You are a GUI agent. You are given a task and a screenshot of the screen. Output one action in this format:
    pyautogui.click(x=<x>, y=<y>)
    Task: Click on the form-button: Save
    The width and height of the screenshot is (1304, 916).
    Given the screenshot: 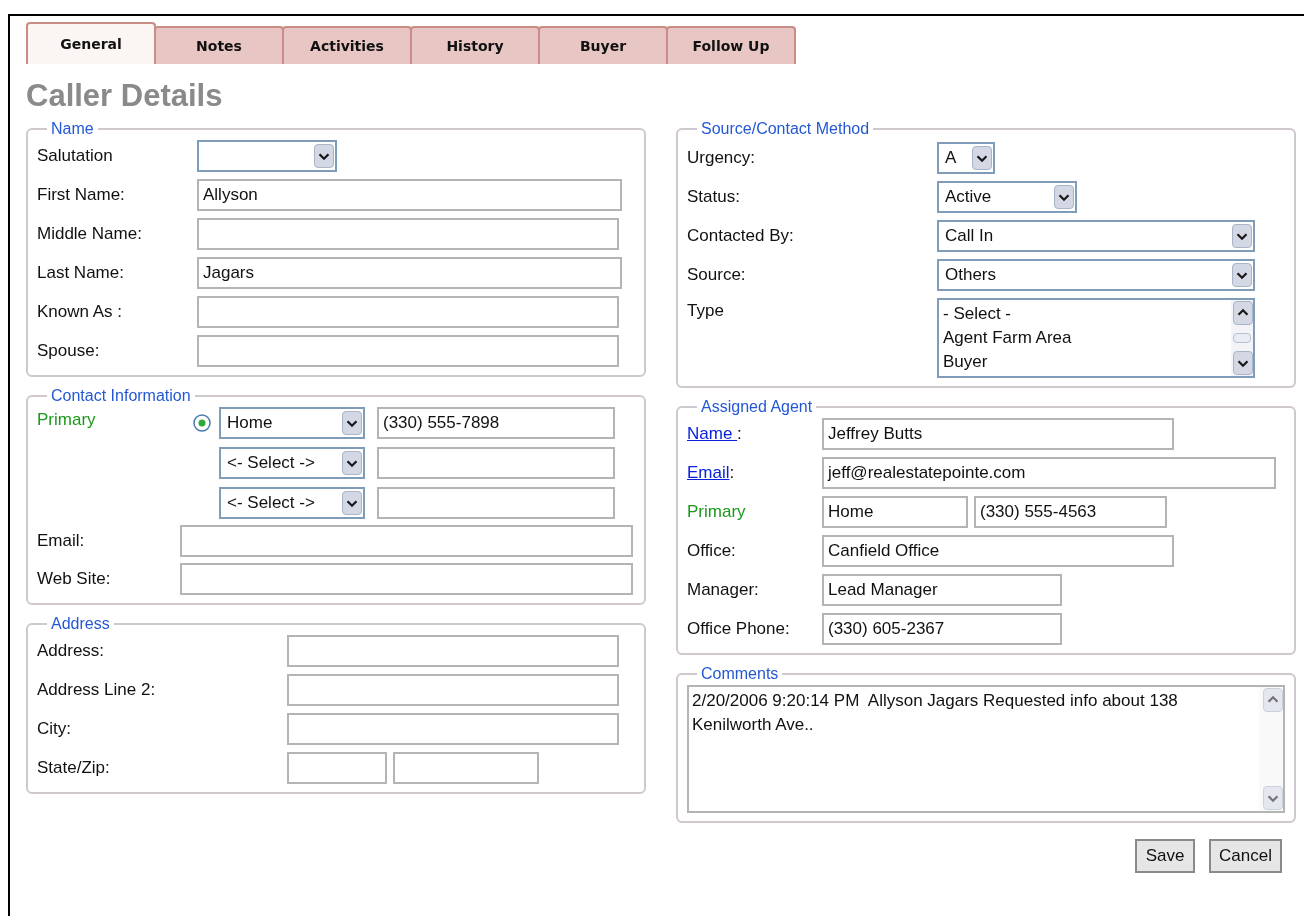 What is the action you would take?
    pyautogui.click(x=1165, y=856)
    